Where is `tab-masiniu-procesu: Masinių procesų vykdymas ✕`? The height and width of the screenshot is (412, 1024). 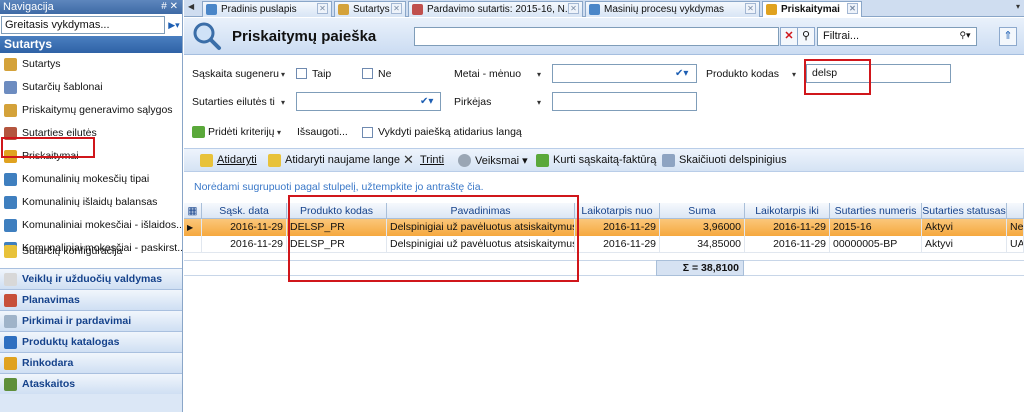 tab-masiniu-procesu: Masinių procesų vykdymas ✕ is located at coordinates (672, 9).